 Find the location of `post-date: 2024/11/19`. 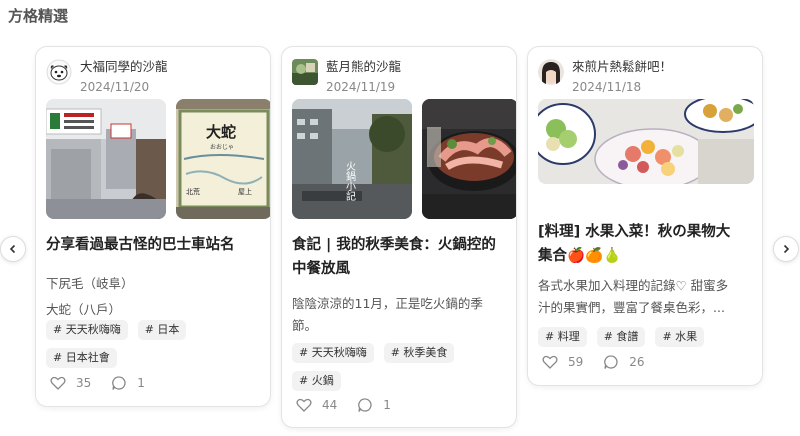

post-date: 2024/11/19 is located at coordinates (361, 87).